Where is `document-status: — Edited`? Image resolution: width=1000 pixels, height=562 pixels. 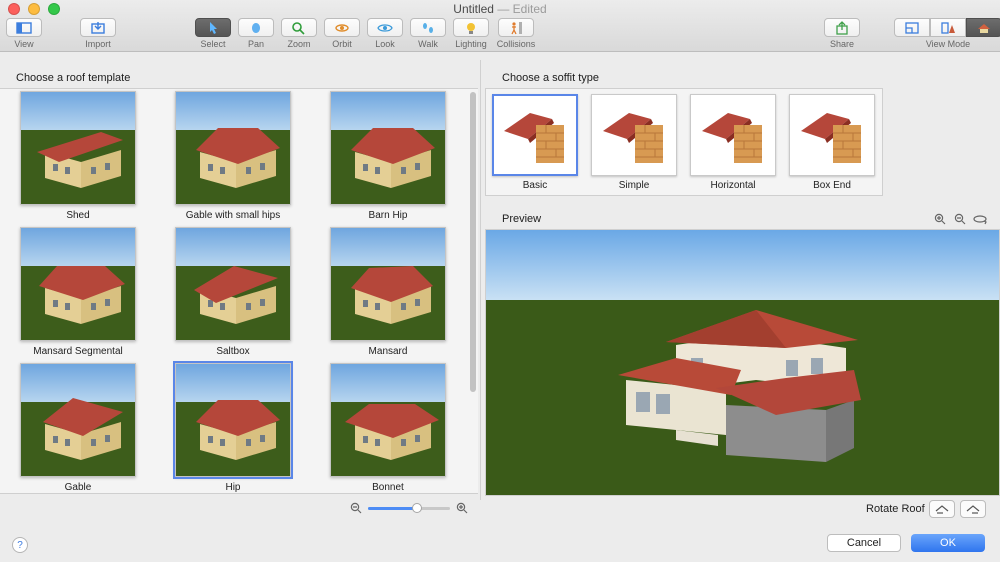
document-status: — Edited is located at coordinates (522, 9).